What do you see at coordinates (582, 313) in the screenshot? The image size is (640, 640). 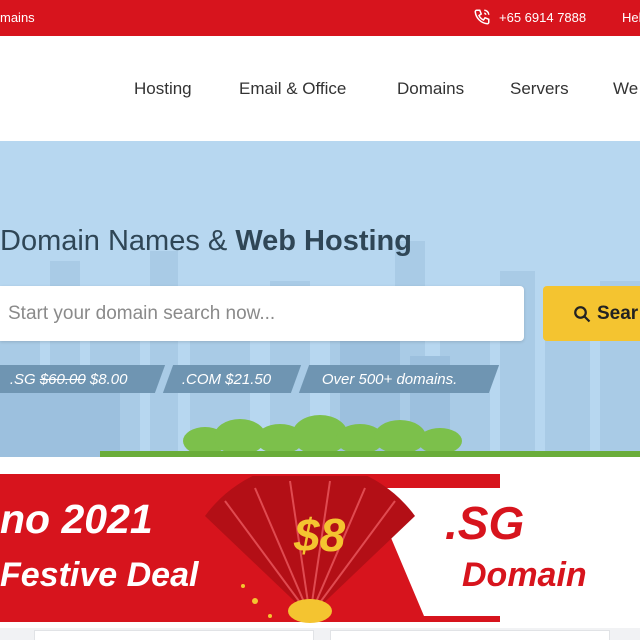 I see `search-icon` at bounding box center [582, 313].